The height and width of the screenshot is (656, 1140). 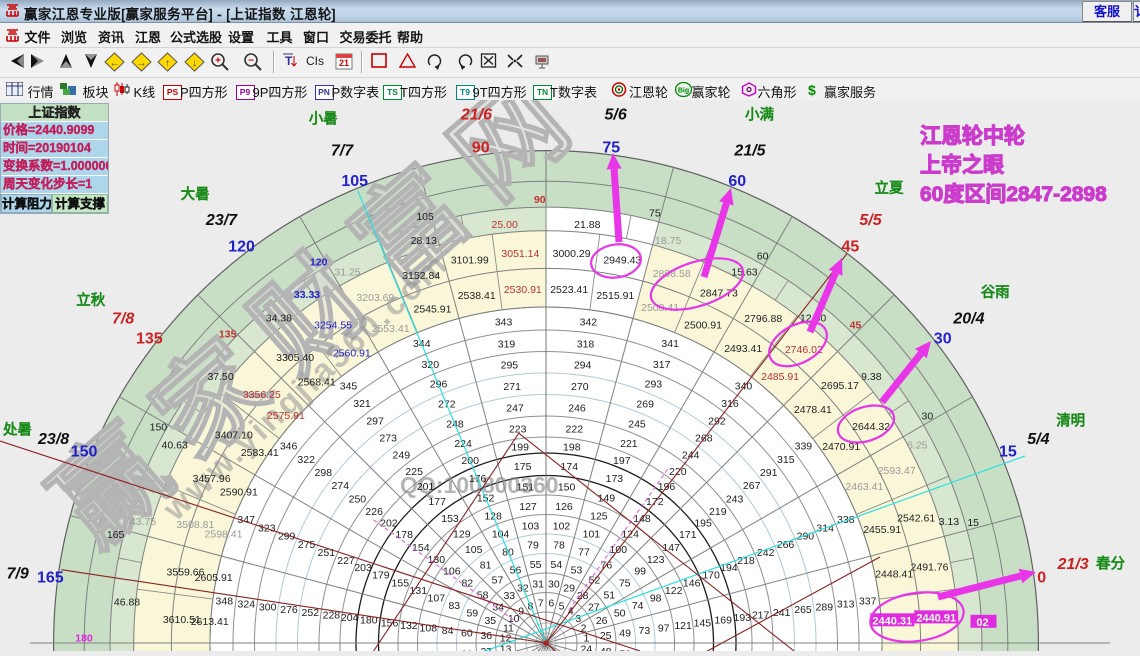 What do you see at coordinates (1008, 452) in the screenshot?
I see `svg-text: 15` at bounding box center [1008, 452].